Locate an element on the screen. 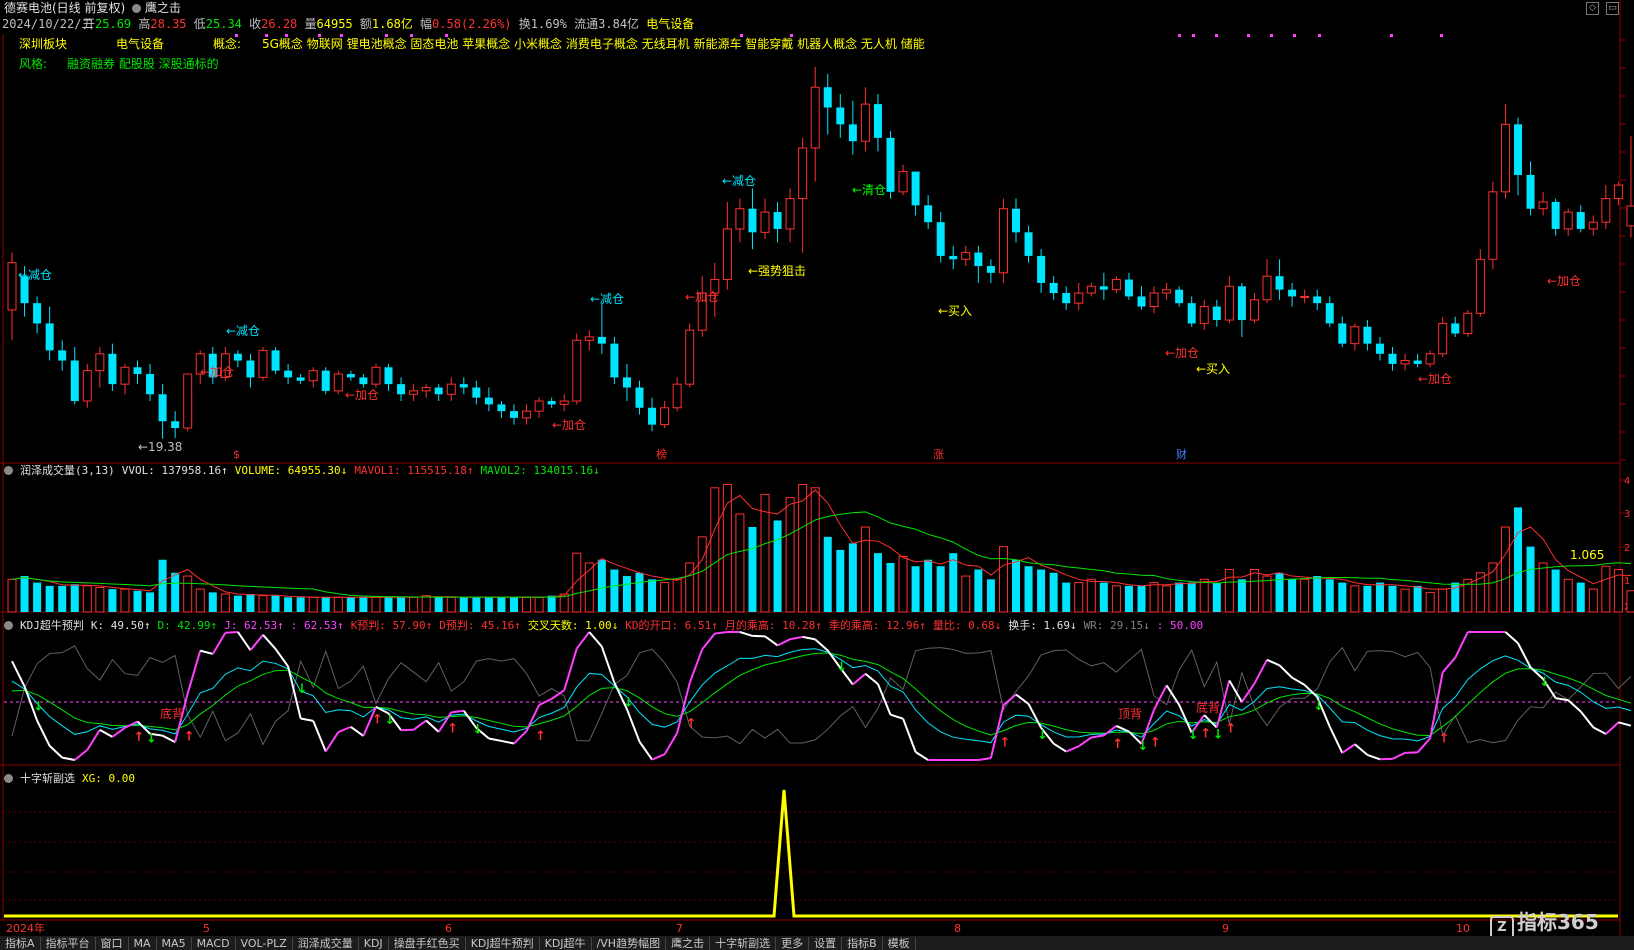 Image resolution: width=1634 pixels, height=950 pixels. event-marker: 财 is located at coordinates (1181, 455).